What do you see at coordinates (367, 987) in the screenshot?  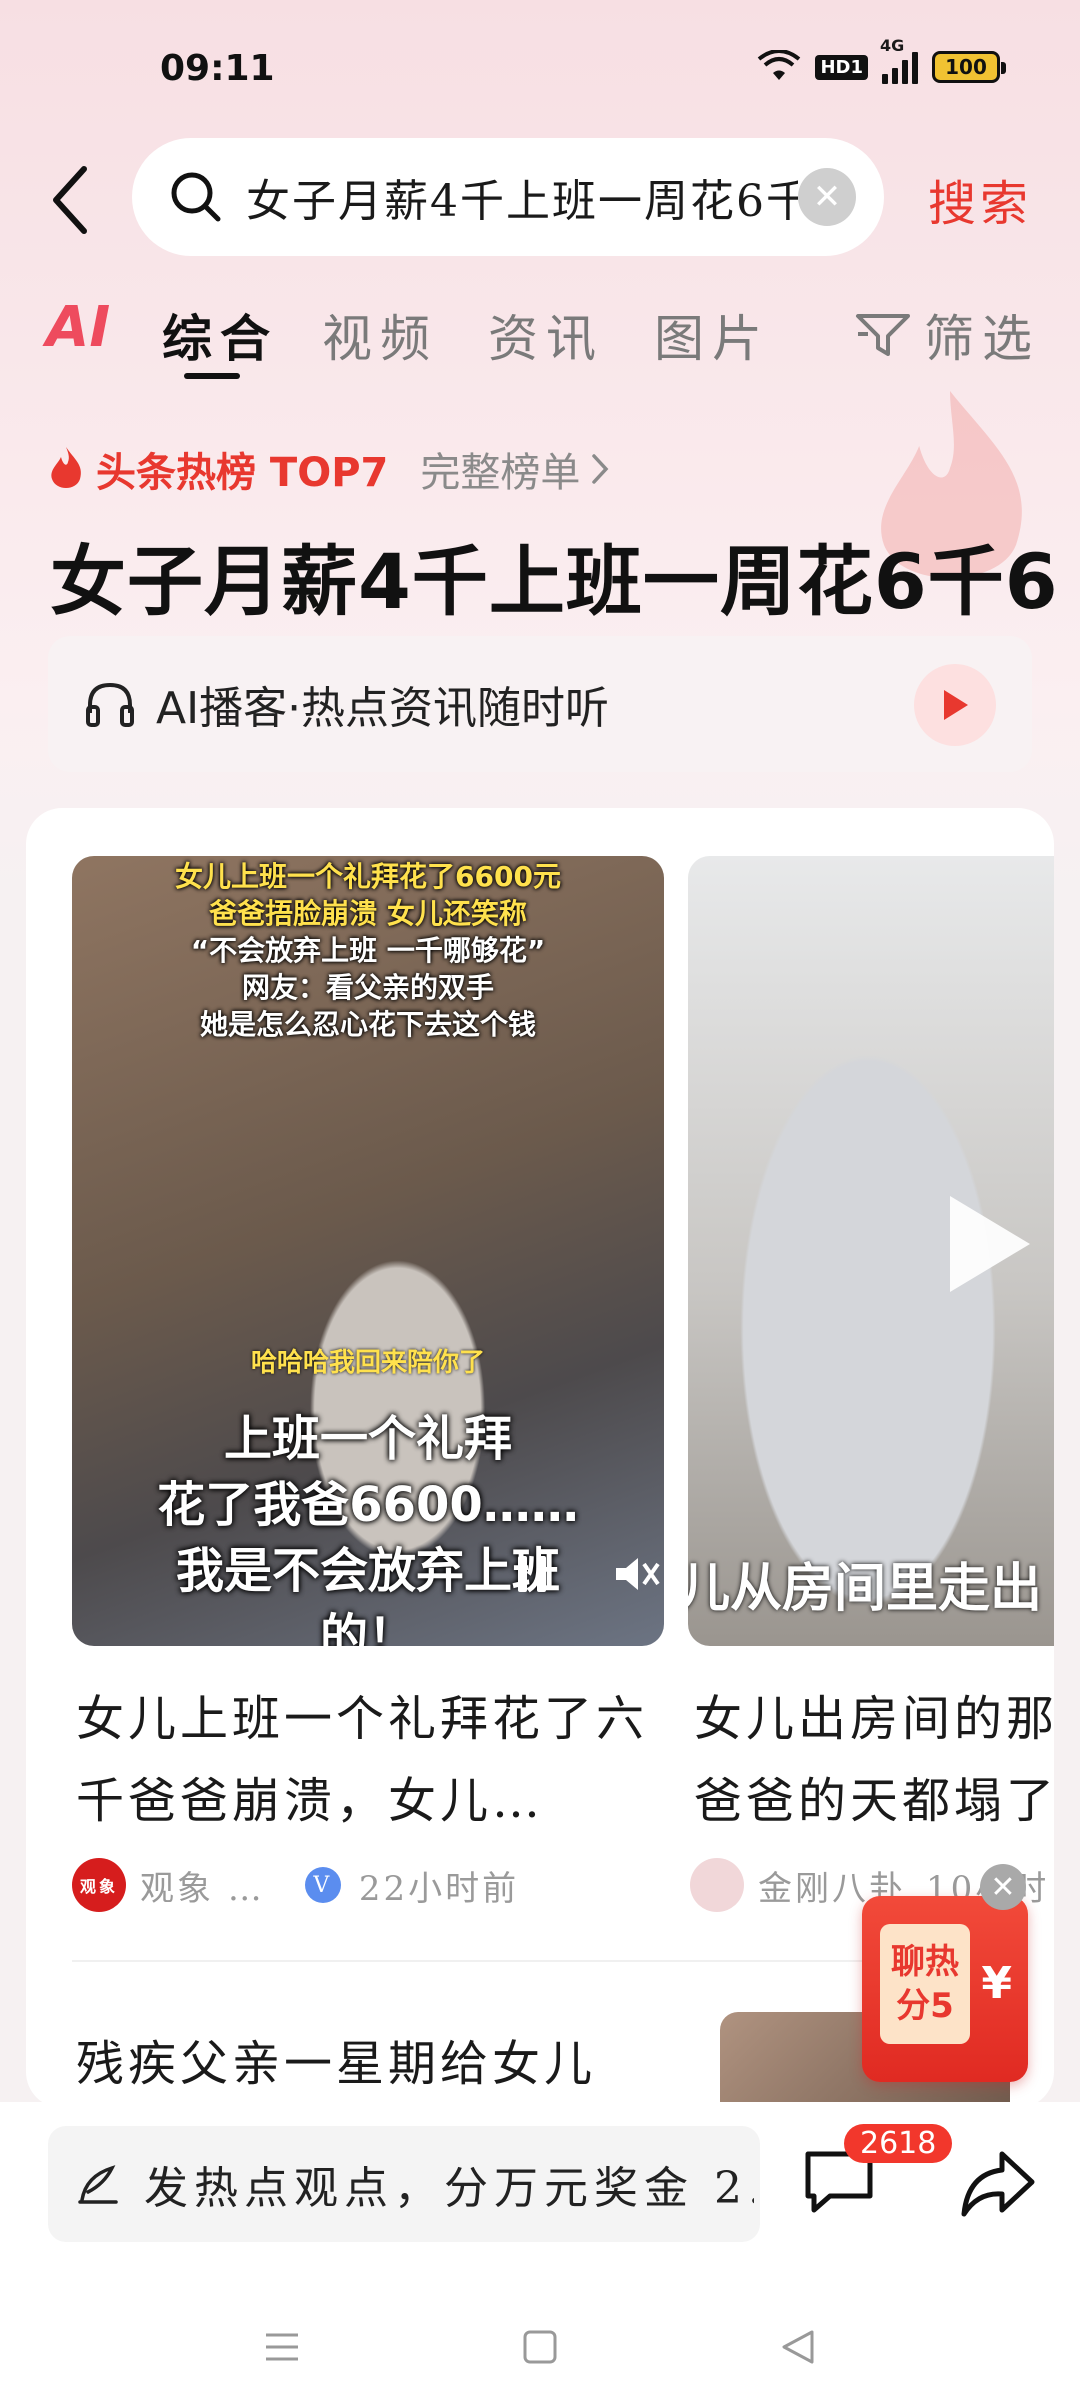 I see `caption-line: 网友：看父亲的双手` at bounding box center [367, 987].